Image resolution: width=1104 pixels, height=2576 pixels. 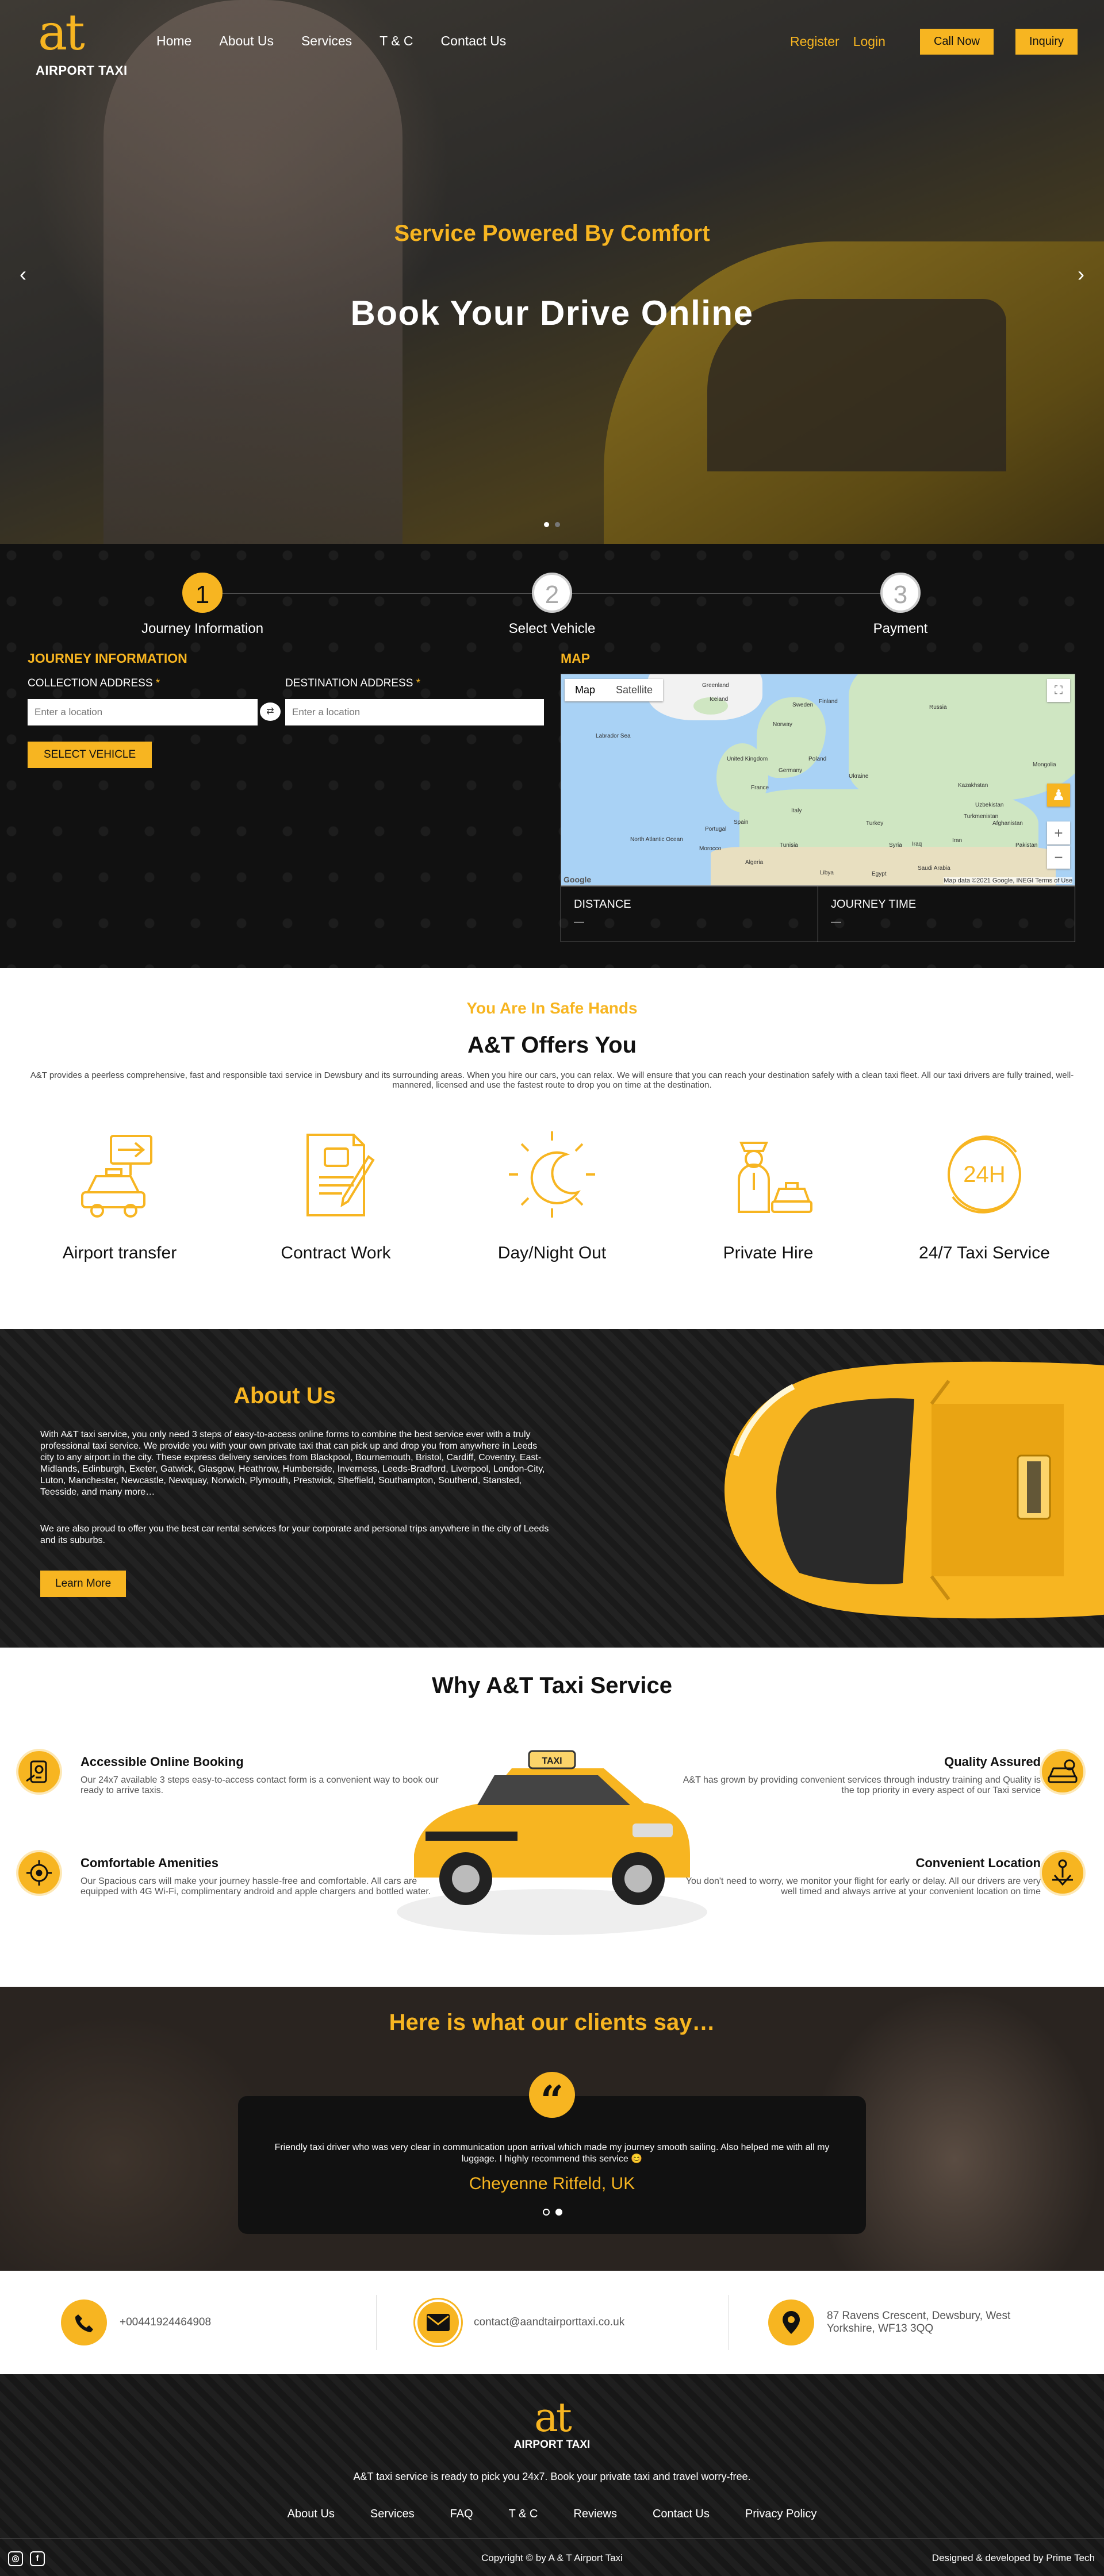 What do you see at coordinates (741, 822) in the screenshot?
I see `map-label: Spain` at bounding box center [741, 822].